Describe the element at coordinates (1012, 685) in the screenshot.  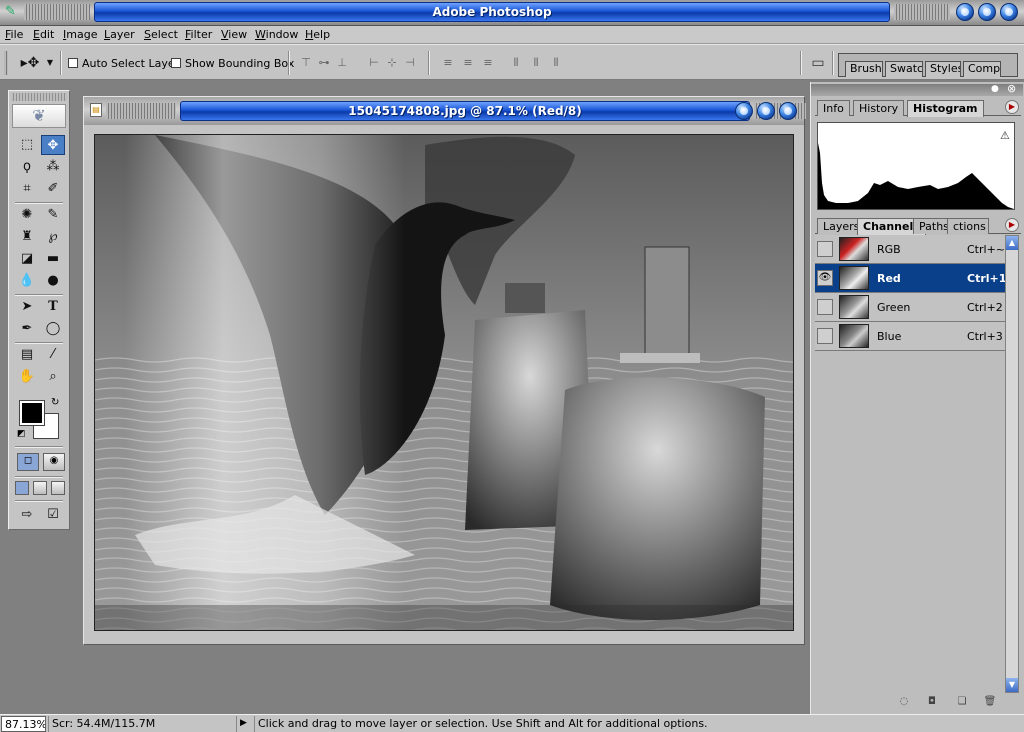
I see `scroll-down-icon: ▼` at that location.